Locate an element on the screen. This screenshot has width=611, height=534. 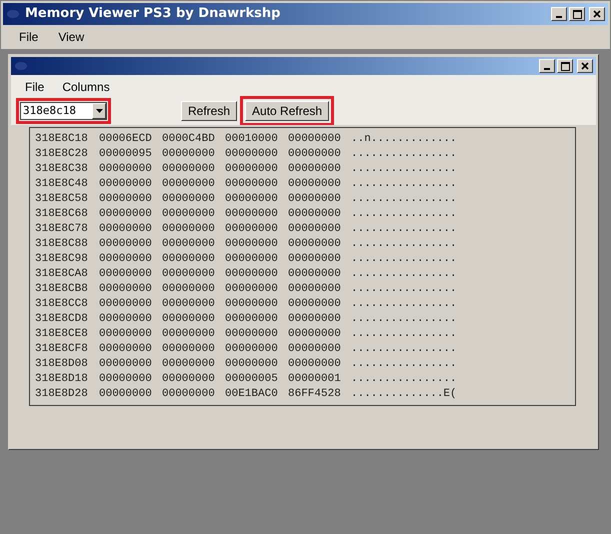
address-cell-text: 318E8CE8 is located at coordinates (62, 334).